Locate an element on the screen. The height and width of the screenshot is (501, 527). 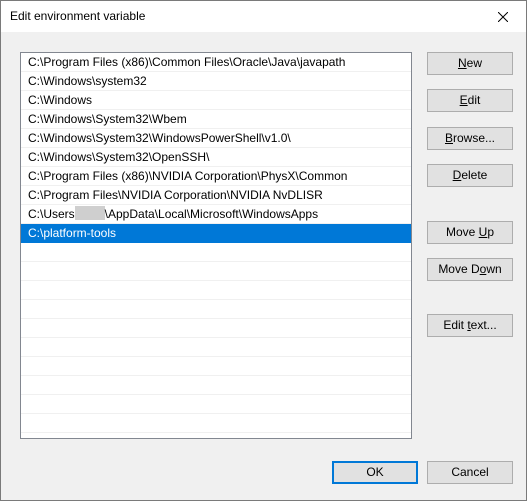
title-bar: Edit environment variable is located at coordinates (263, 16).